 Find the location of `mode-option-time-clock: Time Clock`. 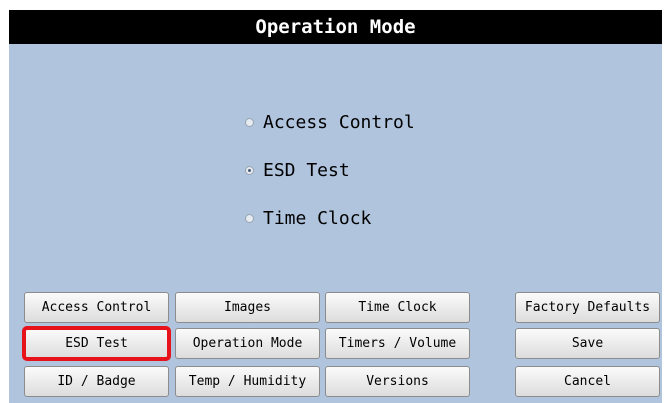

mode-option-time-clock: Time Clock is located at coordinates (330, 218).